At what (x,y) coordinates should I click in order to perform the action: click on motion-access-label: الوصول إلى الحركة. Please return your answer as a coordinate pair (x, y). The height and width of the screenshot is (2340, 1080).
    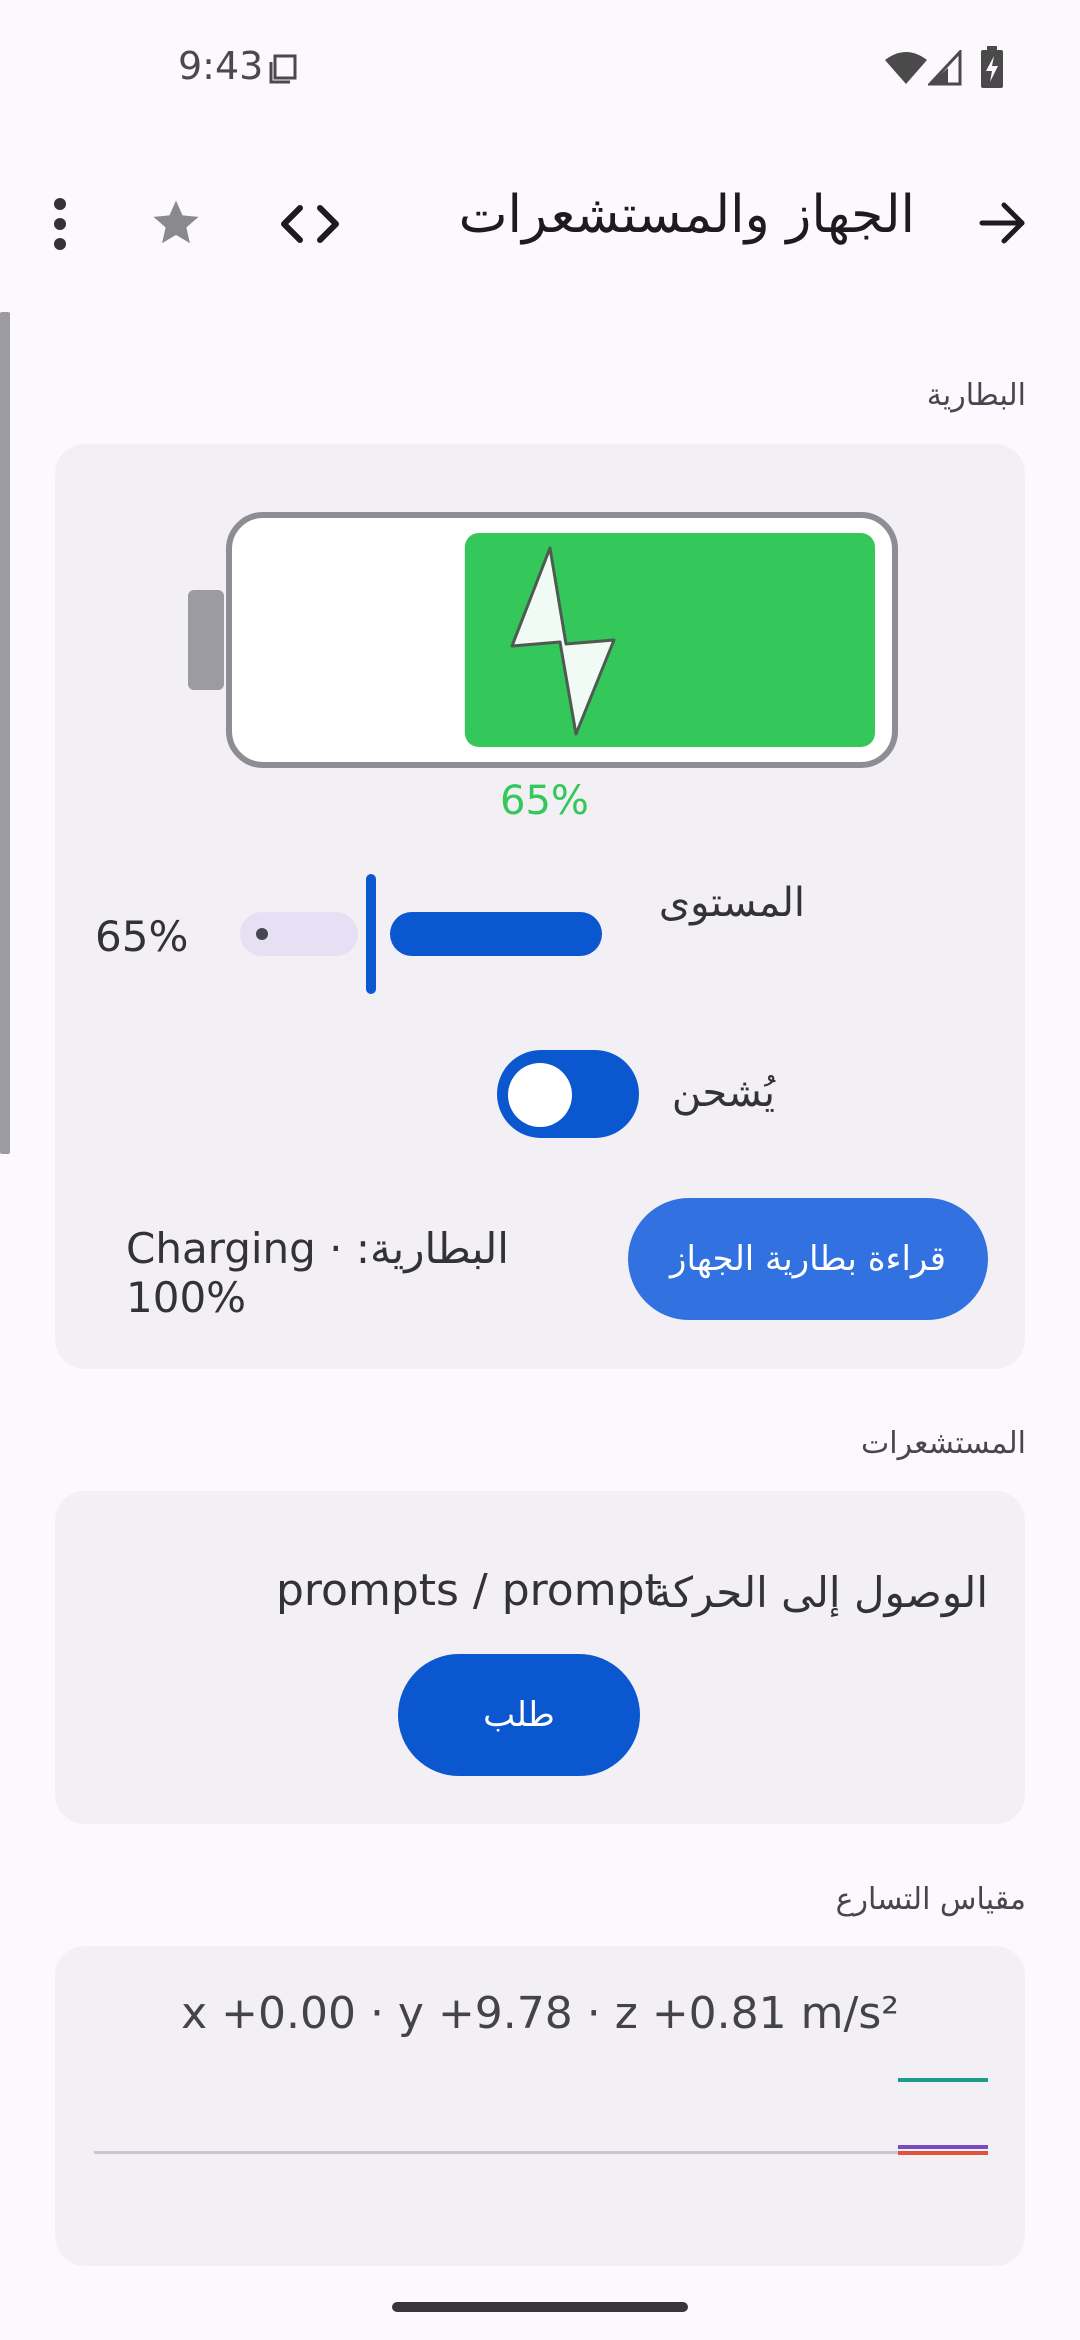
    Looking at the image, I should click on (819, 1592).